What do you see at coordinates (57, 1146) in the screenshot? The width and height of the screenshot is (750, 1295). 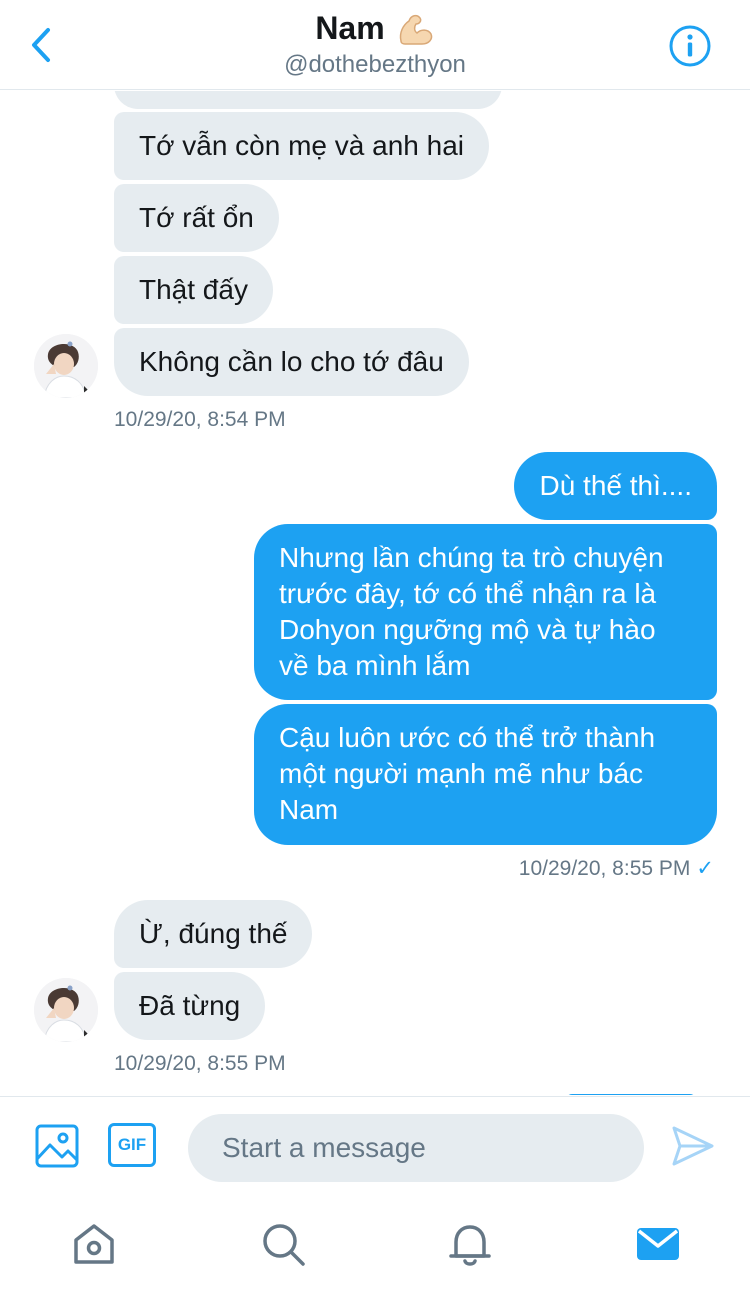 I see `image-icon` at bounding box center [57, 1146].